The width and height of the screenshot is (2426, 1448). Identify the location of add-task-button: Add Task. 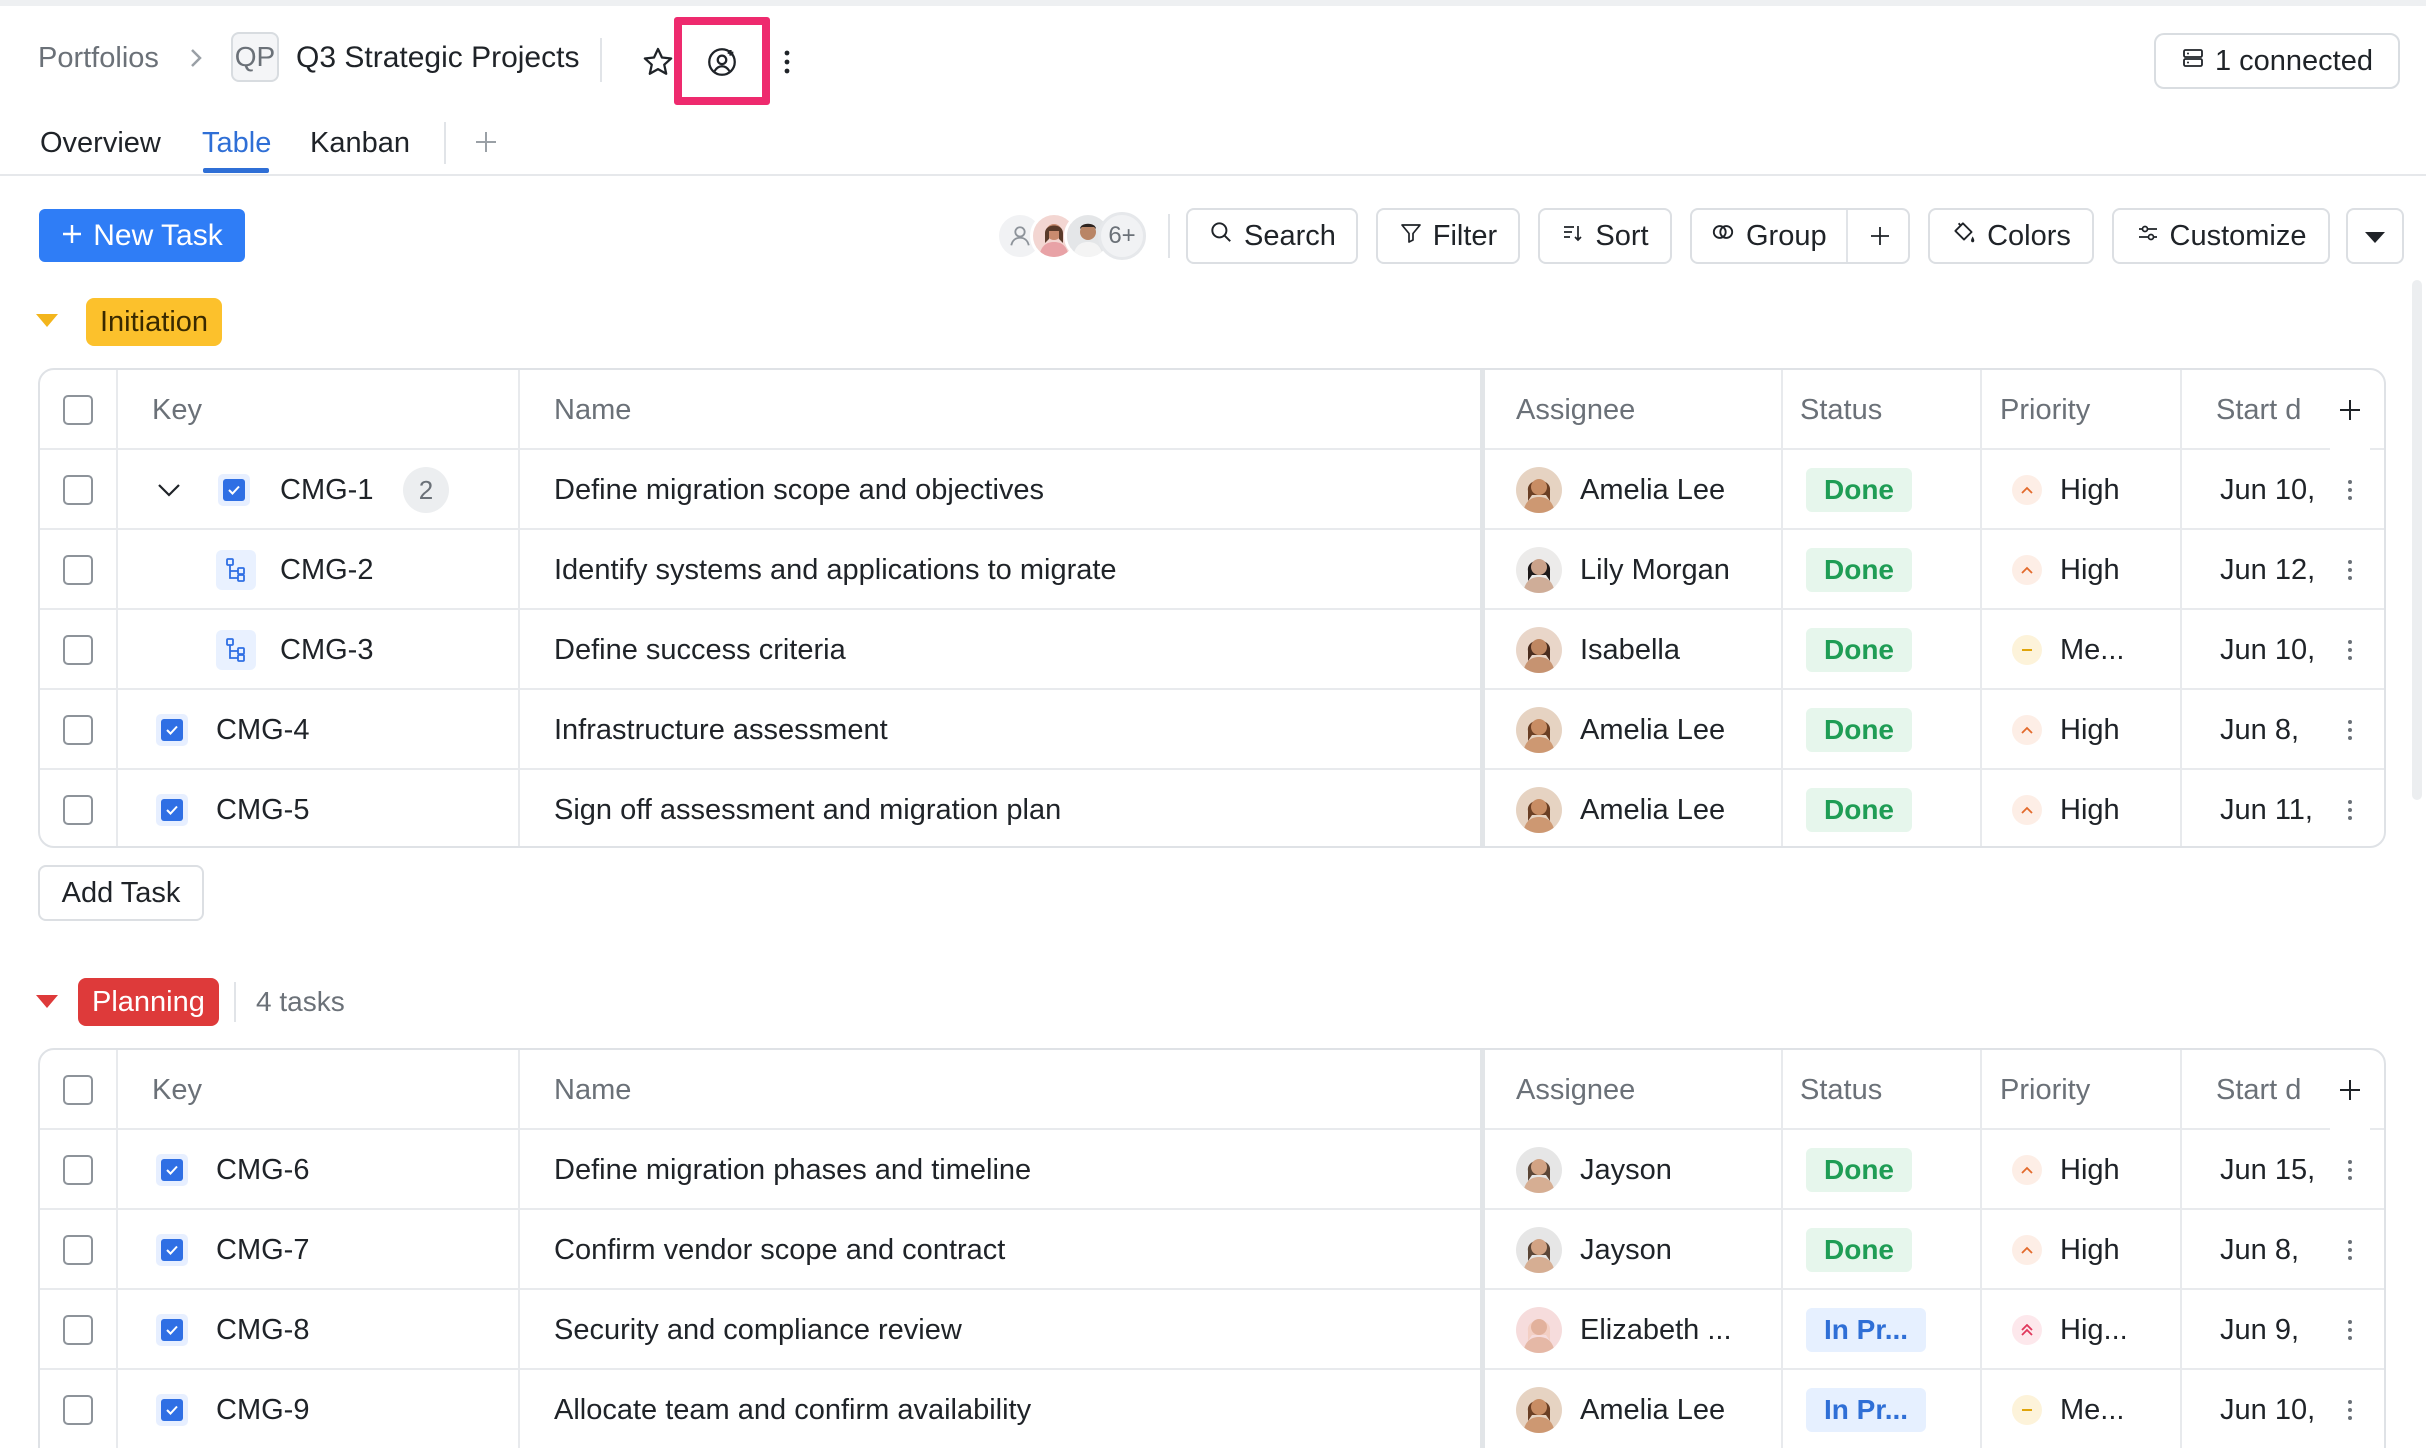
(121, 893).